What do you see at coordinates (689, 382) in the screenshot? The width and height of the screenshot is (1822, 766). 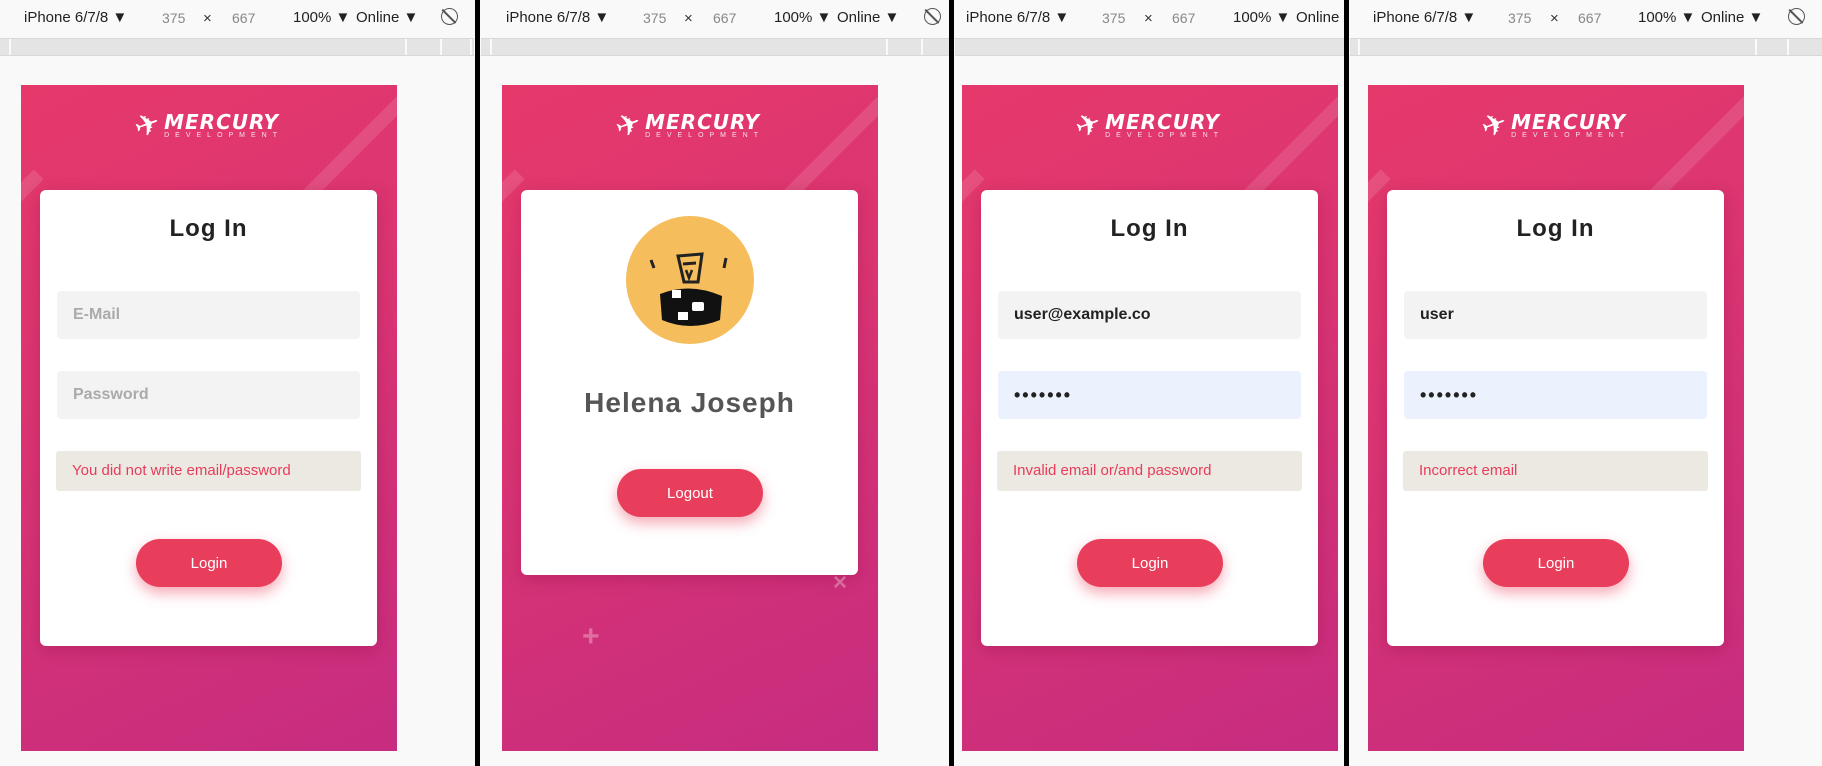 I see `profile-card: Helena Joseph Logout` at bounding box center [689, 382].